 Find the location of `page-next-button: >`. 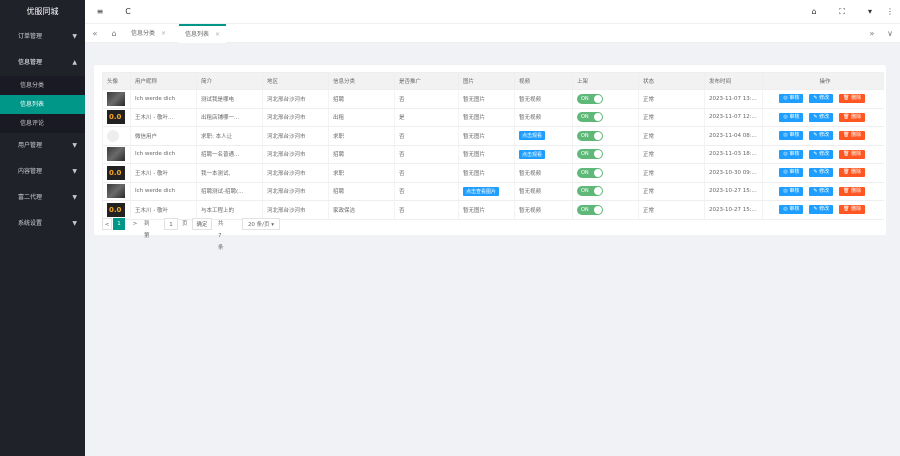

page-next-button: > is located at coordinates (135, 224).